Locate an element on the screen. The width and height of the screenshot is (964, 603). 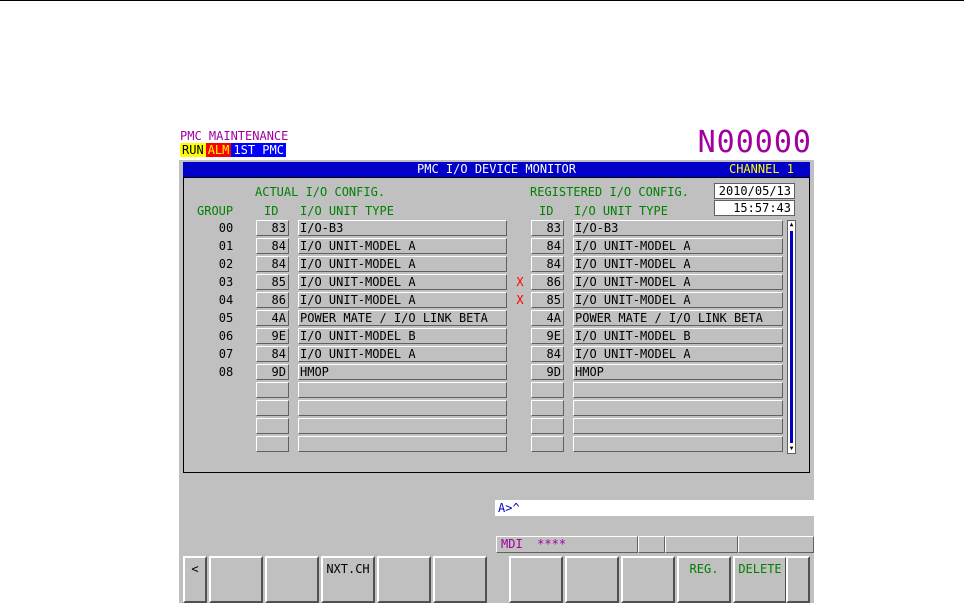
actual-id-cell: 9D is located at coordinates (272, 372).